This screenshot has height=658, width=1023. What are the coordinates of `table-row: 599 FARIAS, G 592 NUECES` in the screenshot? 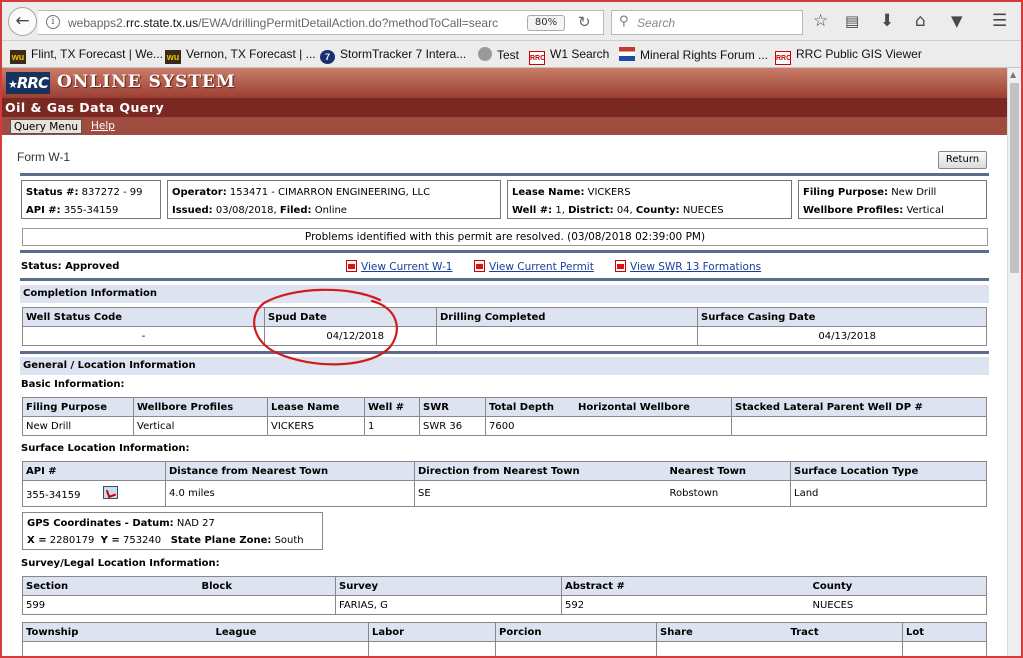 It's located at (504, 605).